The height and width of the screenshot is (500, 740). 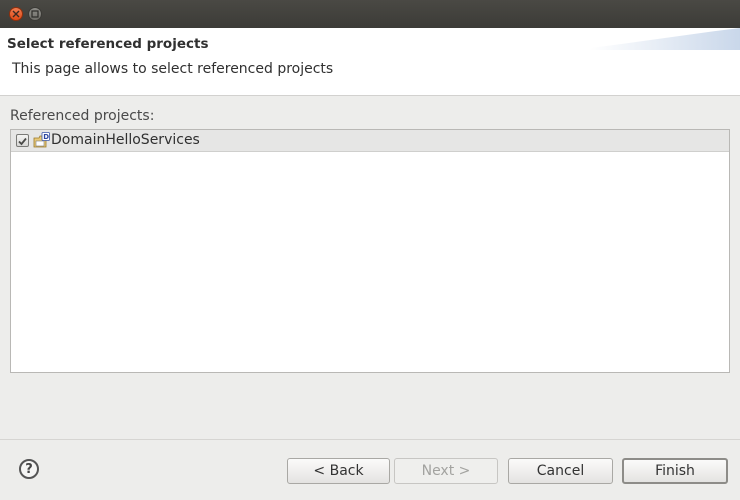 I want to click on back-button: < Back, so click(x=338, y=471).